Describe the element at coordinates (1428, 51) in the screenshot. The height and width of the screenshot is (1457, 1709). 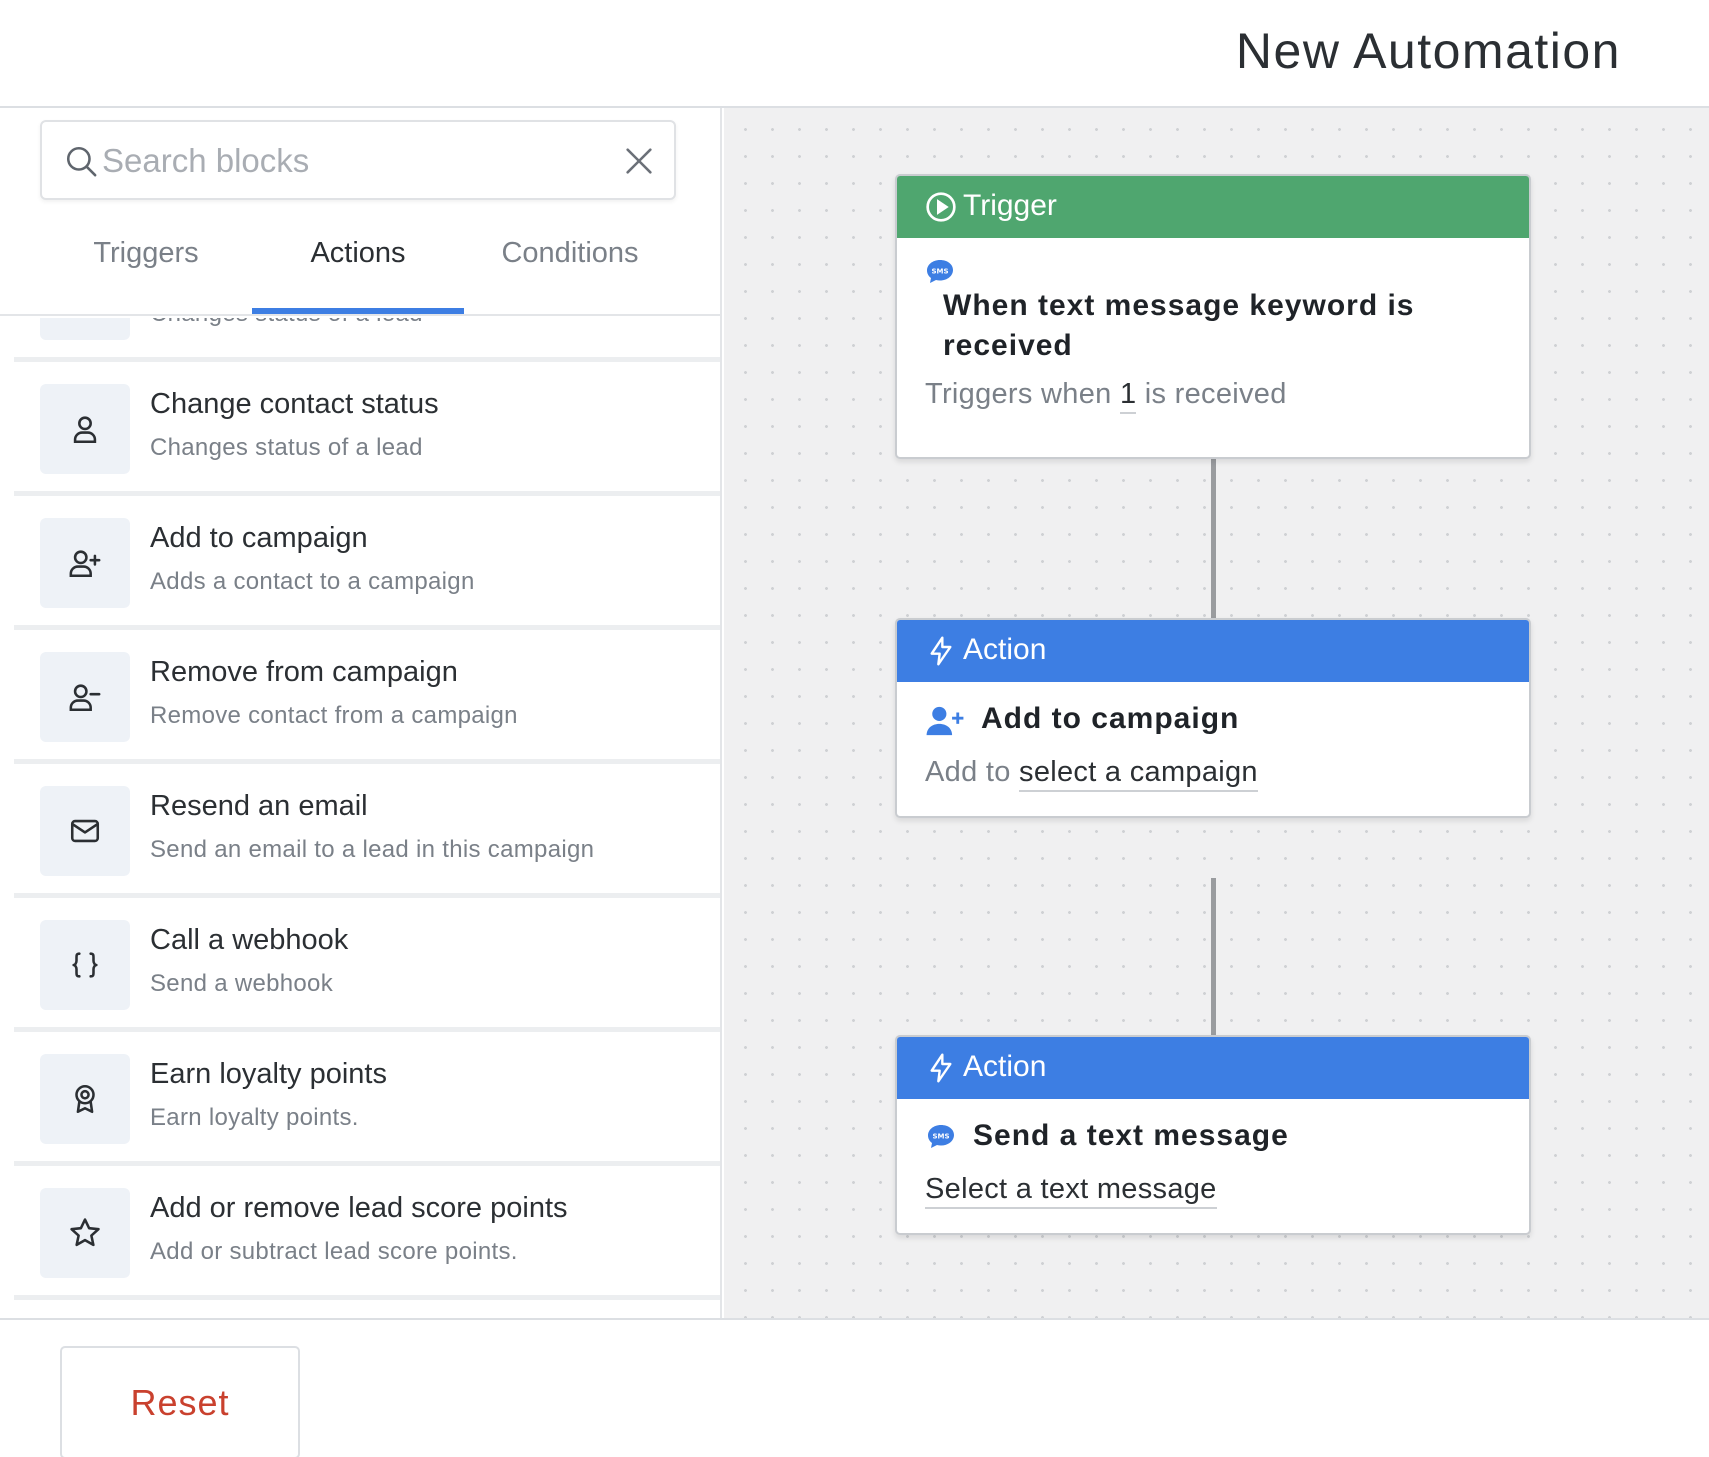
I see `page-title: New Automation` at that location.